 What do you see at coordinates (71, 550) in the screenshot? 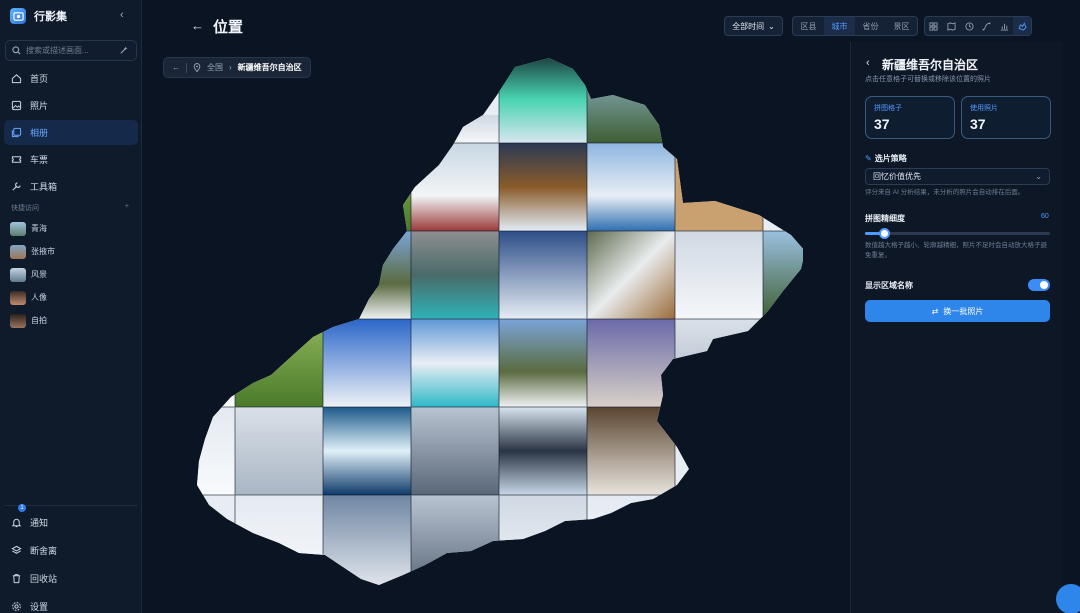
I see `nav-item-declutter: 断舍离` at bounding box center [71, 550].